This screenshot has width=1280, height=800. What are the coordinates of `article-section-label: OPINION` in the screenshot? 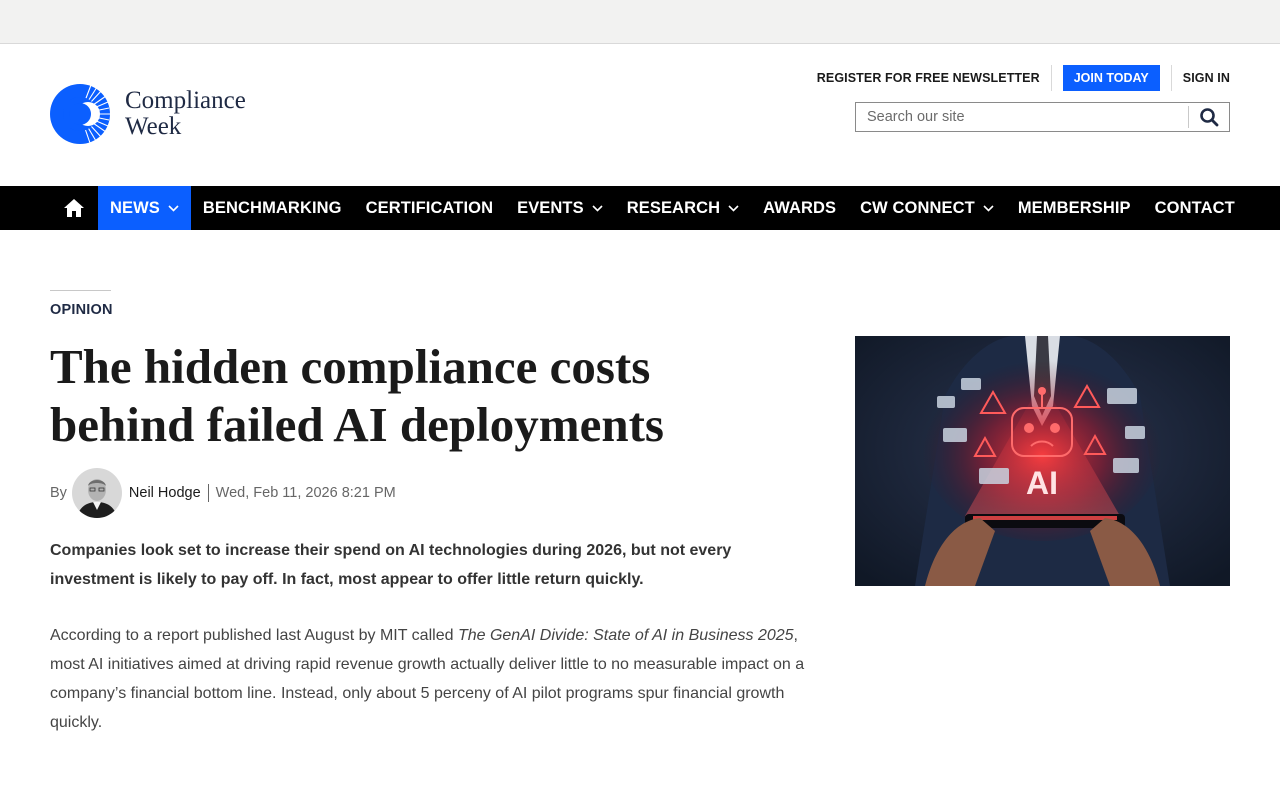 It's located at (81, 310).